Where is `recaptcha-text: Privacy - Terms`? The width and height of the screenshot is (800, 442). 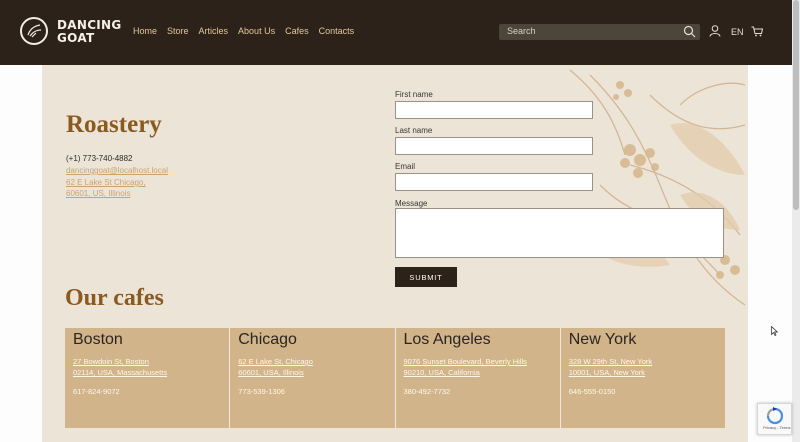
recaptcha-text: Privacy - Terms is located at coordinates (776, 427).